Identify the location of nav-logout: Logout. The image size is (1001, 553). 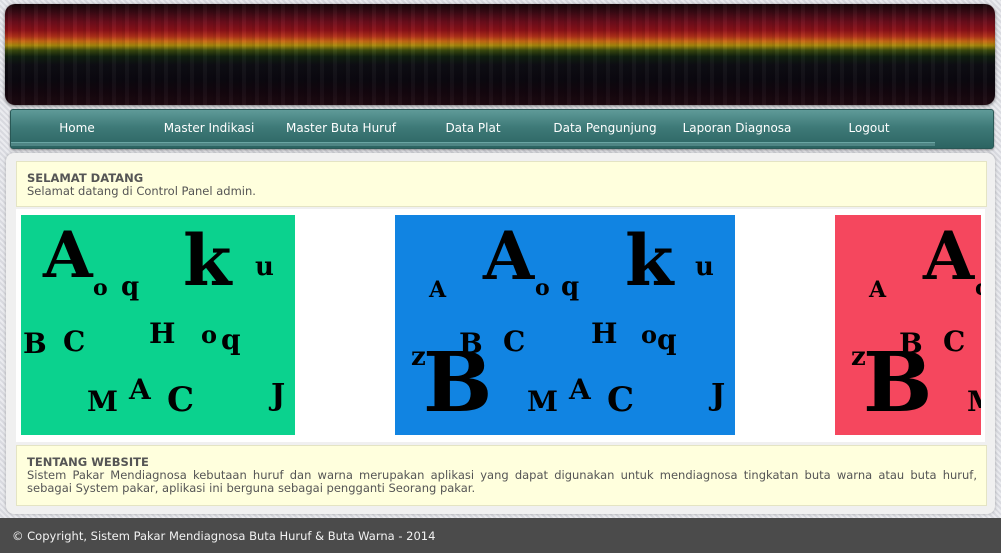
(869, 128).